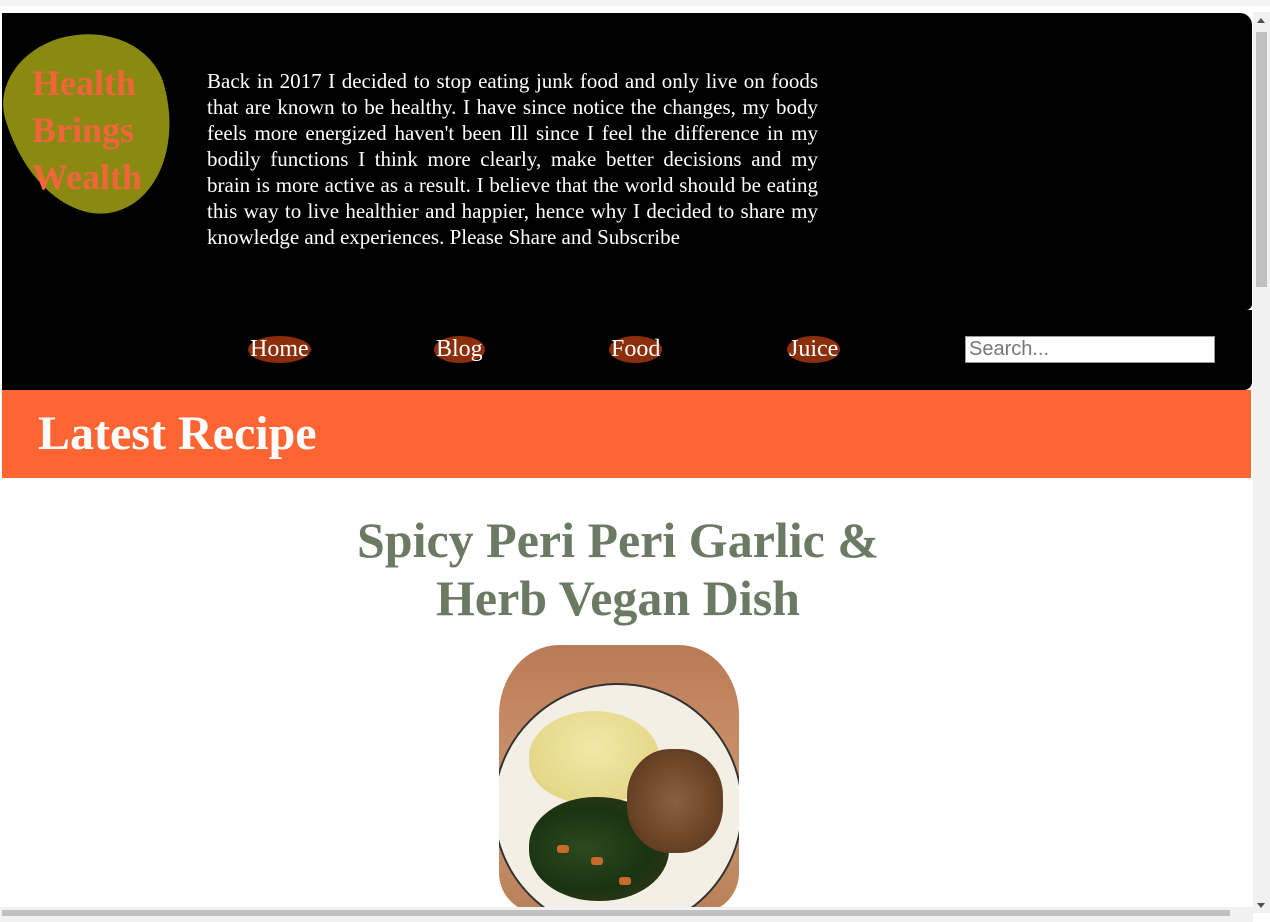 The height and width of the screenshot is (922, 1270). Describe the element at coordinates (1261, 905) in the screenshot. I see `scroll-down-icon` at that location.